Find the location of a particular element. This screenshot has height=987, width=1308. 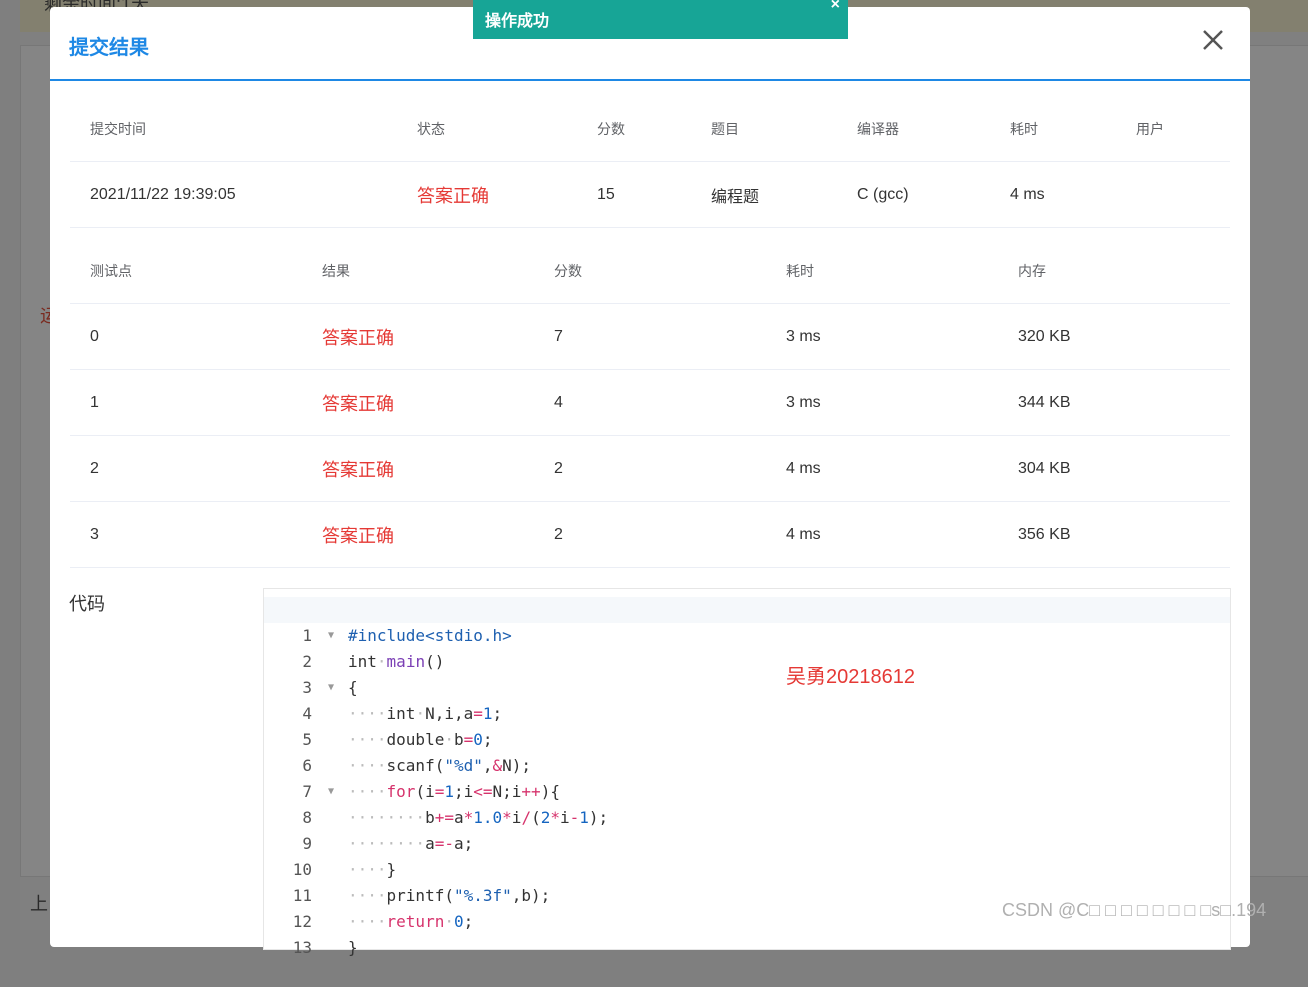

table-row: 1 答案正确 4 3 ms 344 KB is located at coordinates (650, 402).